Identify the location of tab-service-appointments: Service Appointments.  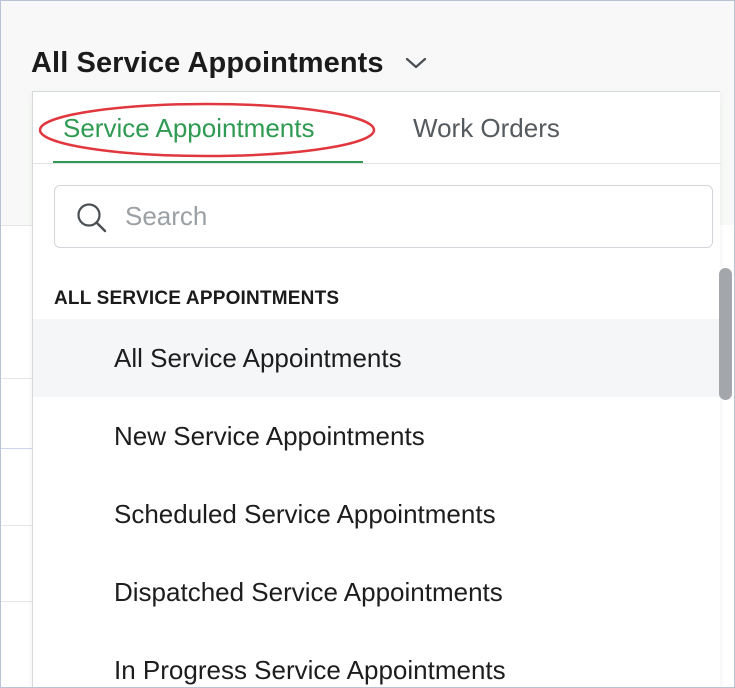
(188, 128).